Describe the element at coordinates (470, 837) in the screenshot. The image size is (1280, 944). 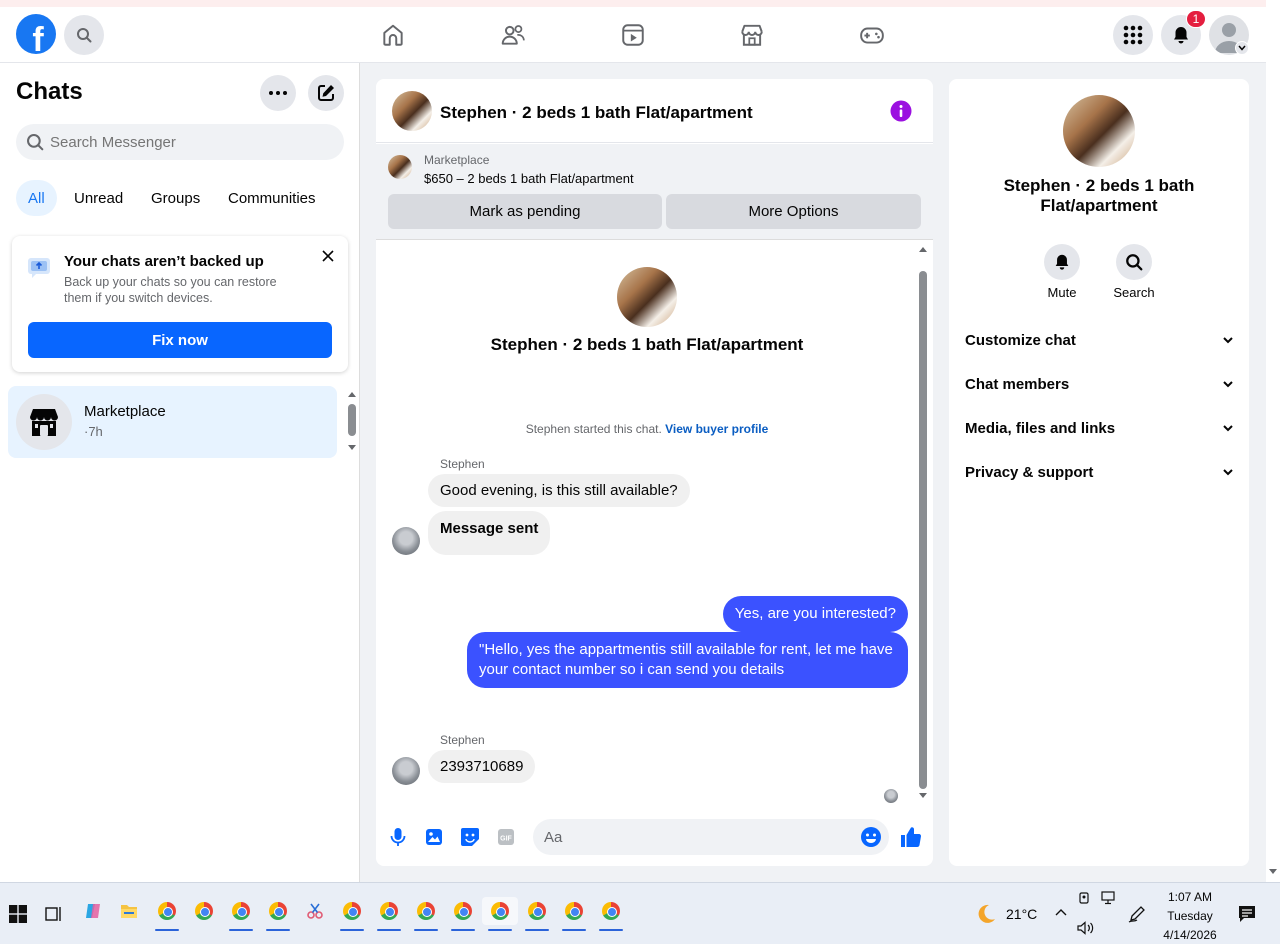
I see `sticker-icon` at that location.